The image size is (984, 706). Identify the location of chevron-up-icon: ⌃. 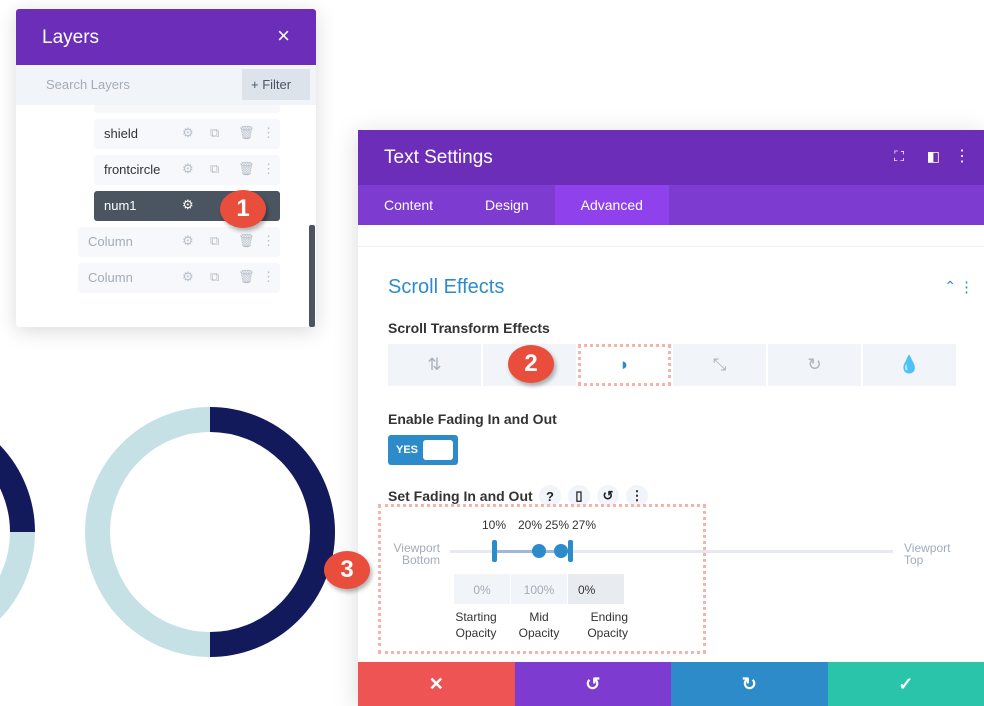
(950, 286).